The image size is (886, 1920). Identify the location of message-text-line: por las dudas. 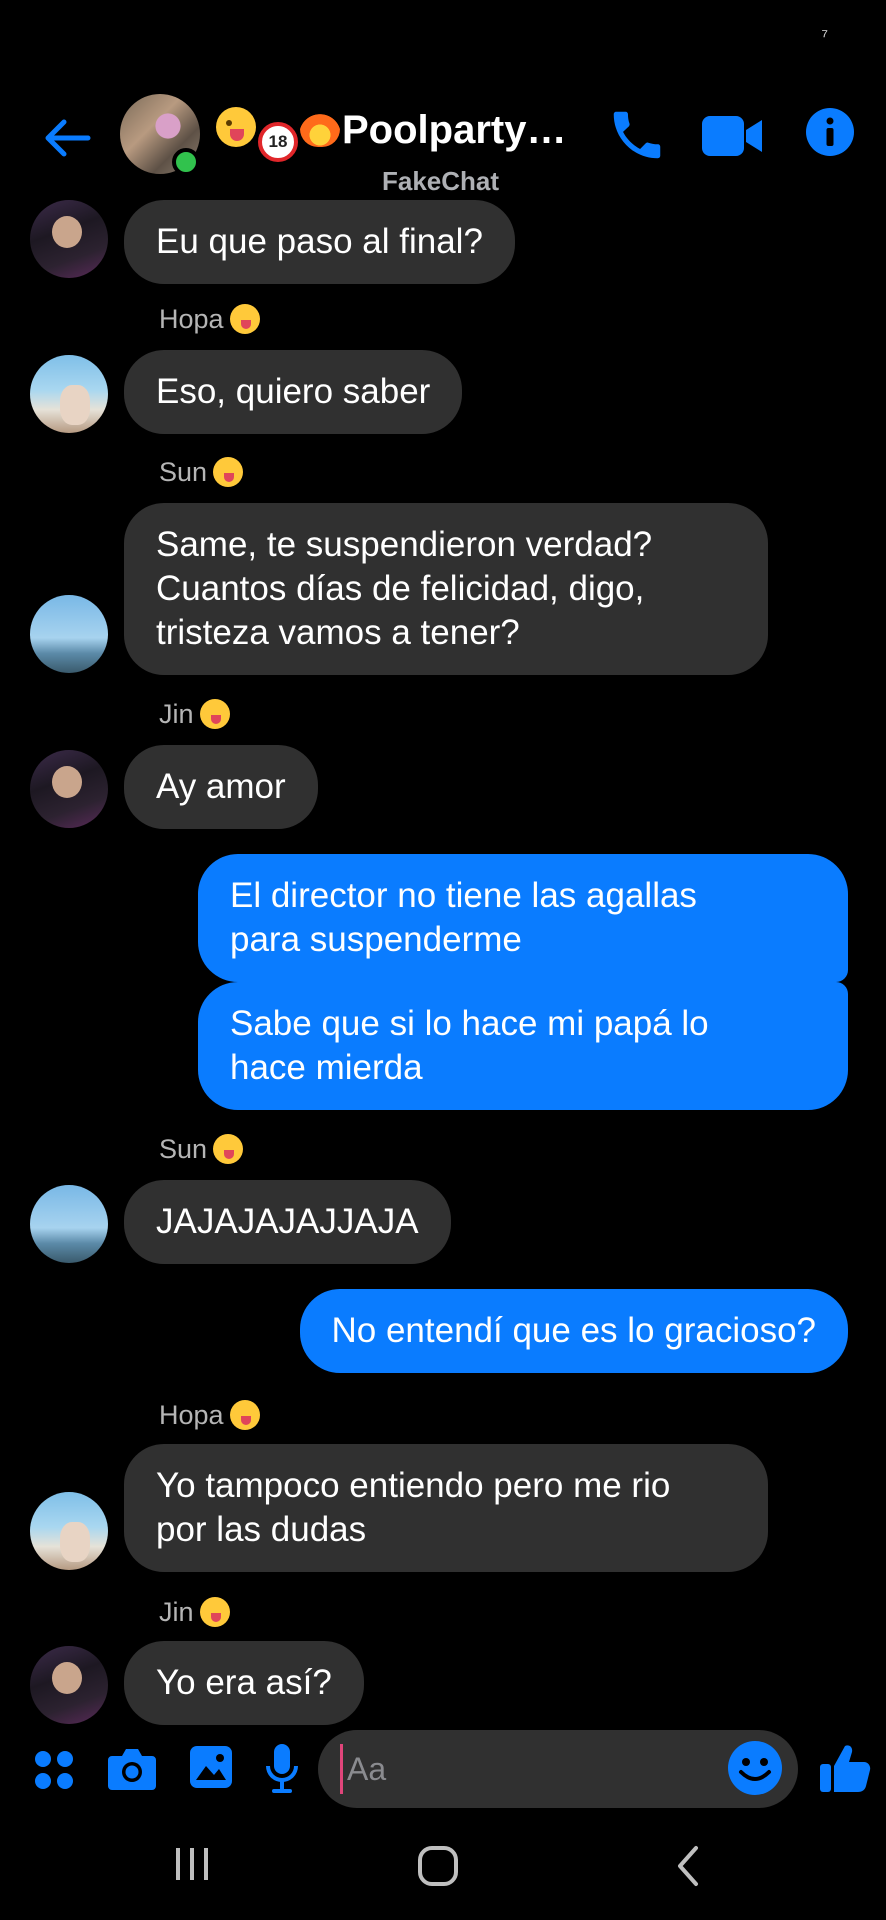
(261, 1529).